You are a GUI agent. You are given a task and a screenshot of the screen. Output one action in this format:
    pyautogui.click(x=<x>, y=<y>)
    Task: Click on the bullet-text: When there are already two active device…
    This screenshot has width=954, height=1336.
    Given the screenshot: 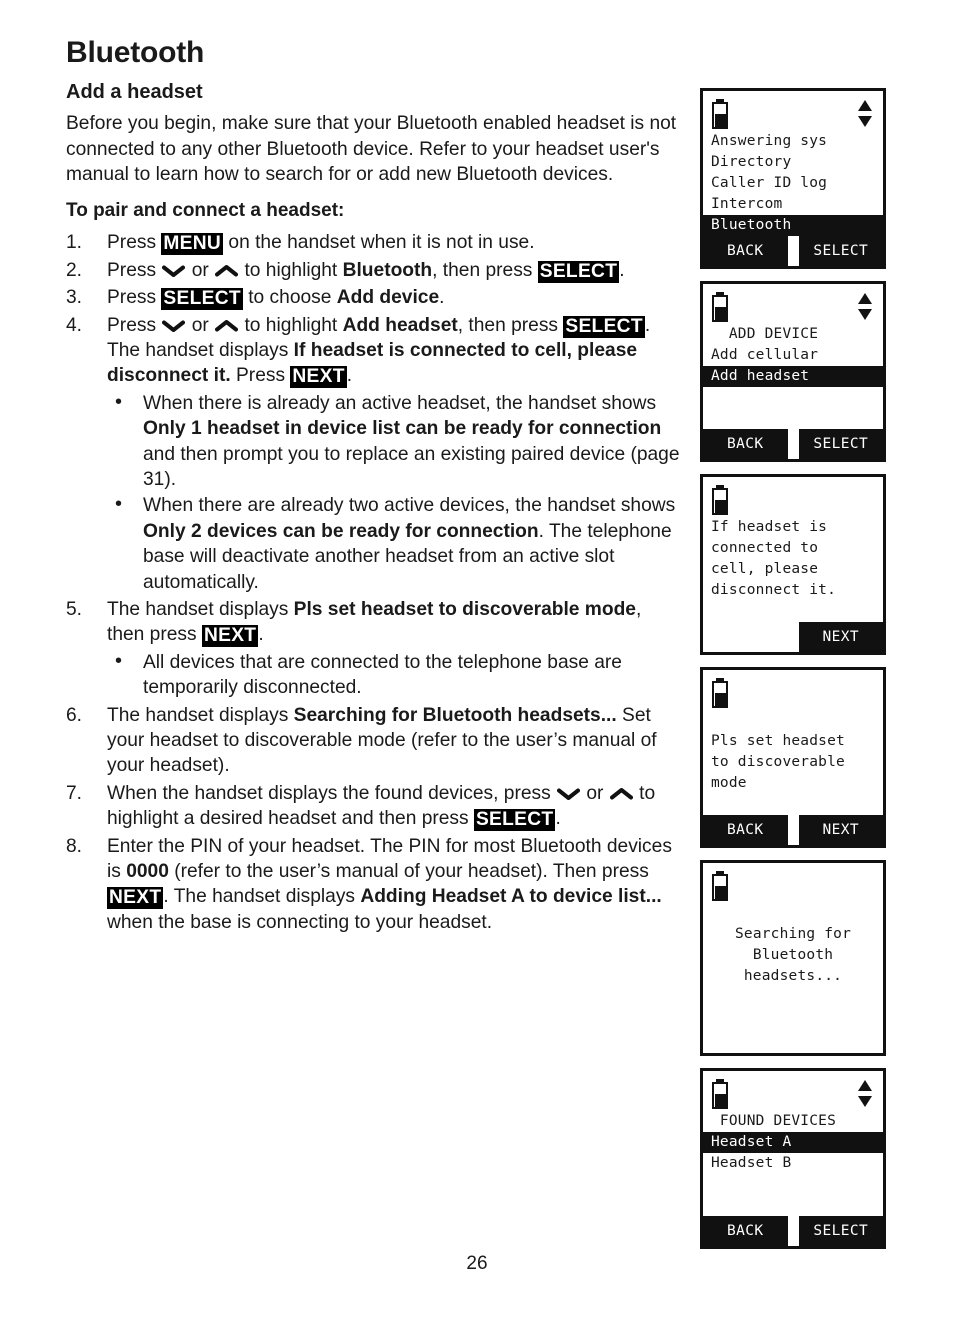 What is the action you would take?
    pyautogui.click(x=409, y=506)
    